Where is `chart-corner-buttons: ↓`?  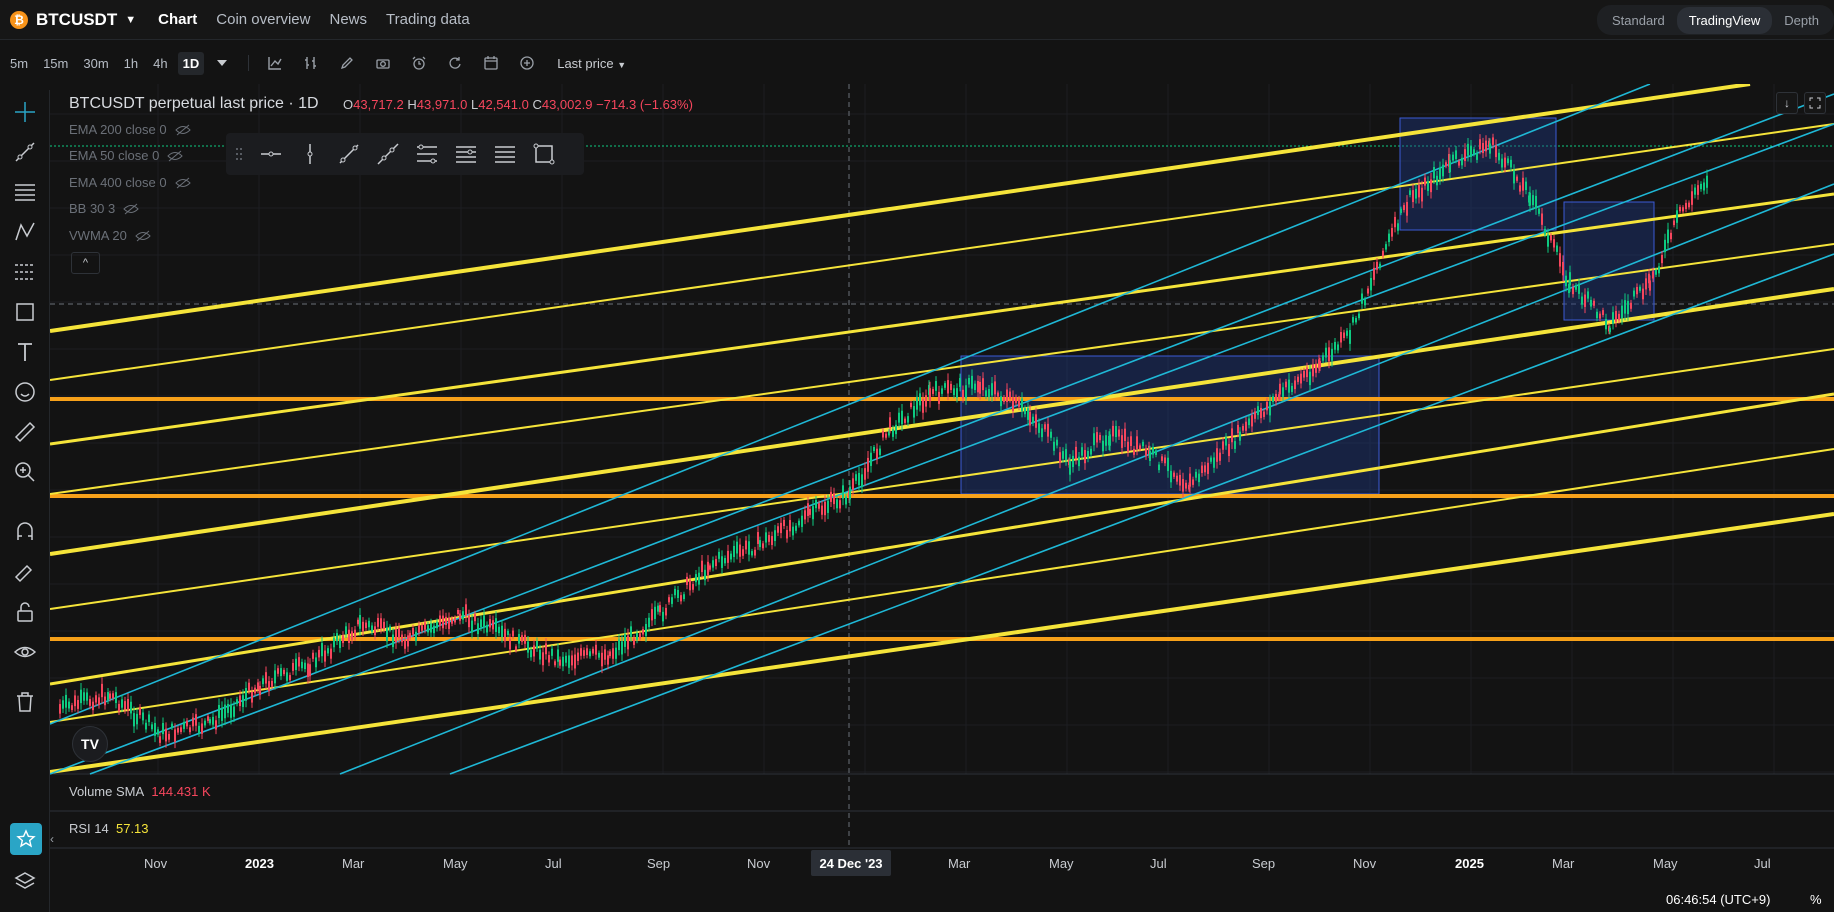
chart-corner-buttons: ↓ is located at coordinates (1804, 103).